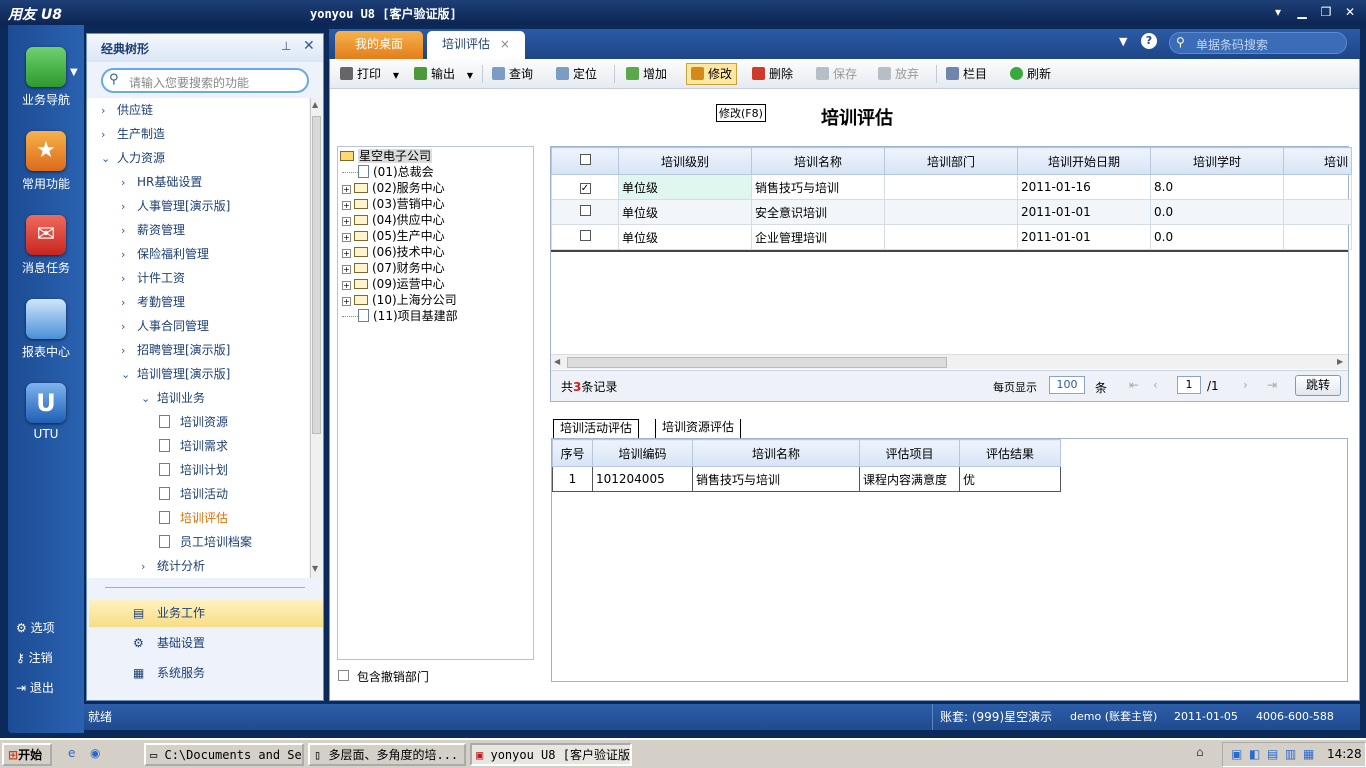 Image resolution: width=1366 pixels, height=768 pixels. Describe the element at coordinates (557, 361) in the screenshot. I see `scroll-left-icon: ◀` at that location.